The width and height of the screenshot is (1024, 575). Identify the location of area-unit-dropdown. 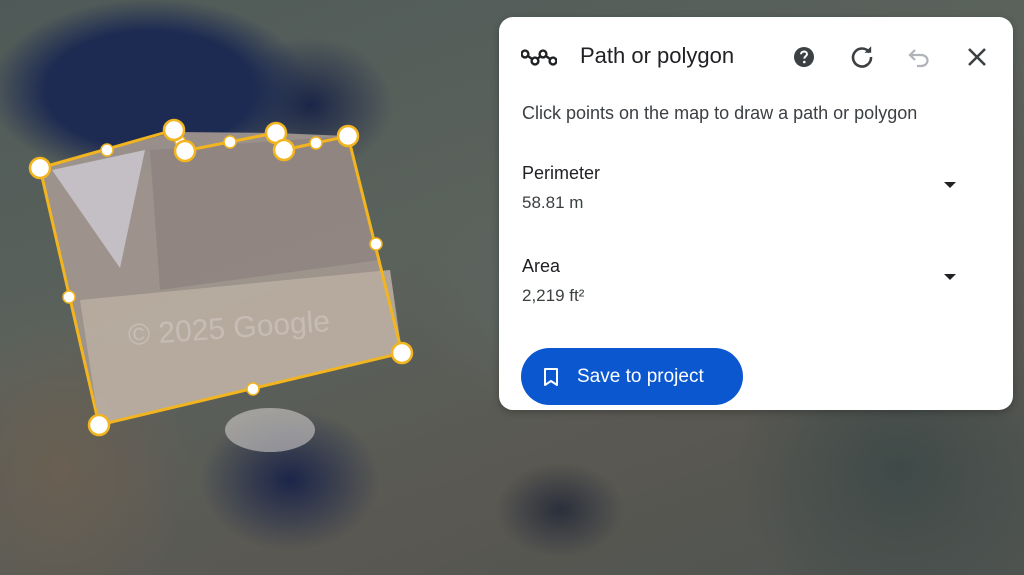
(950, 277).